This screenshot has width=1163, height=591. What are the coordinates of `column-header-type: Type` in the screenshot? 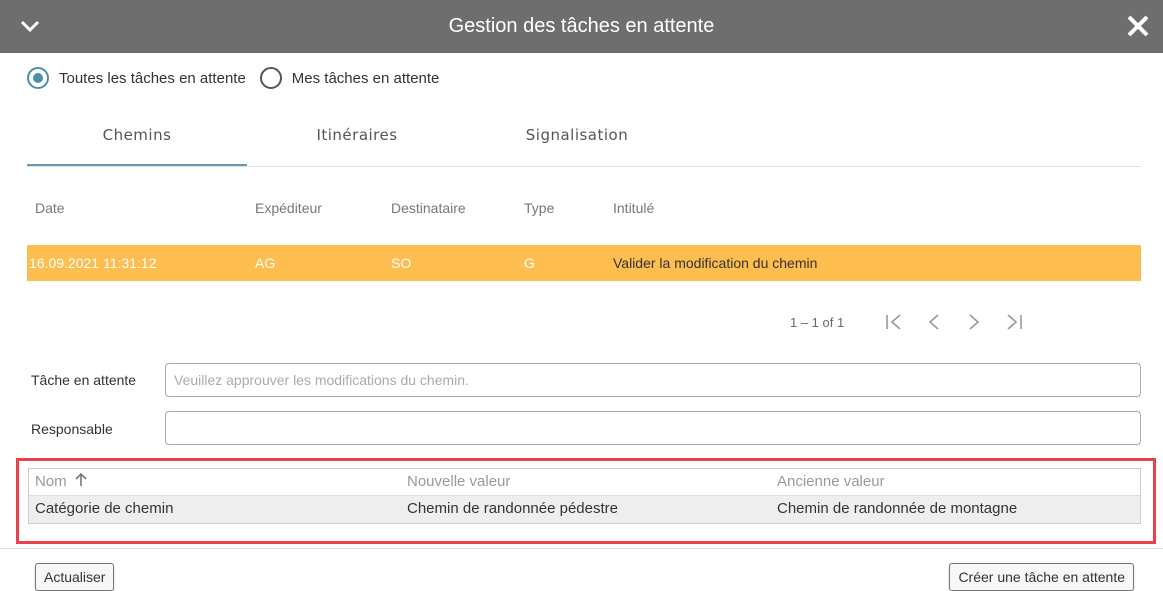 It's located at (539, 208).